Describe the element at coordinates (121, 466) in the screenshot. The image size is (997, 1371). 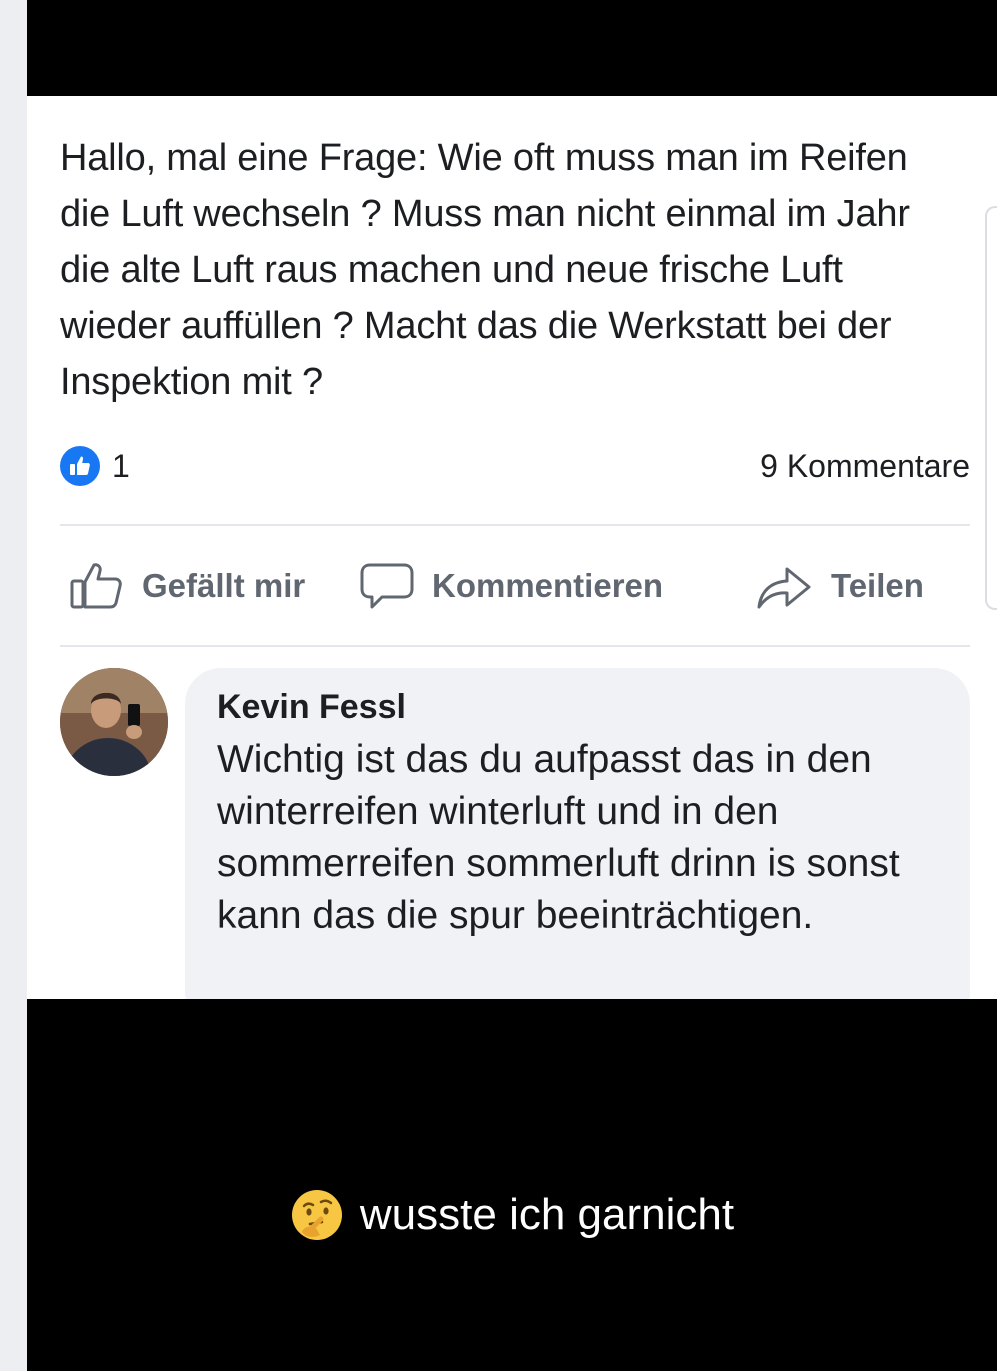
I see `like-count: 1` at that location.